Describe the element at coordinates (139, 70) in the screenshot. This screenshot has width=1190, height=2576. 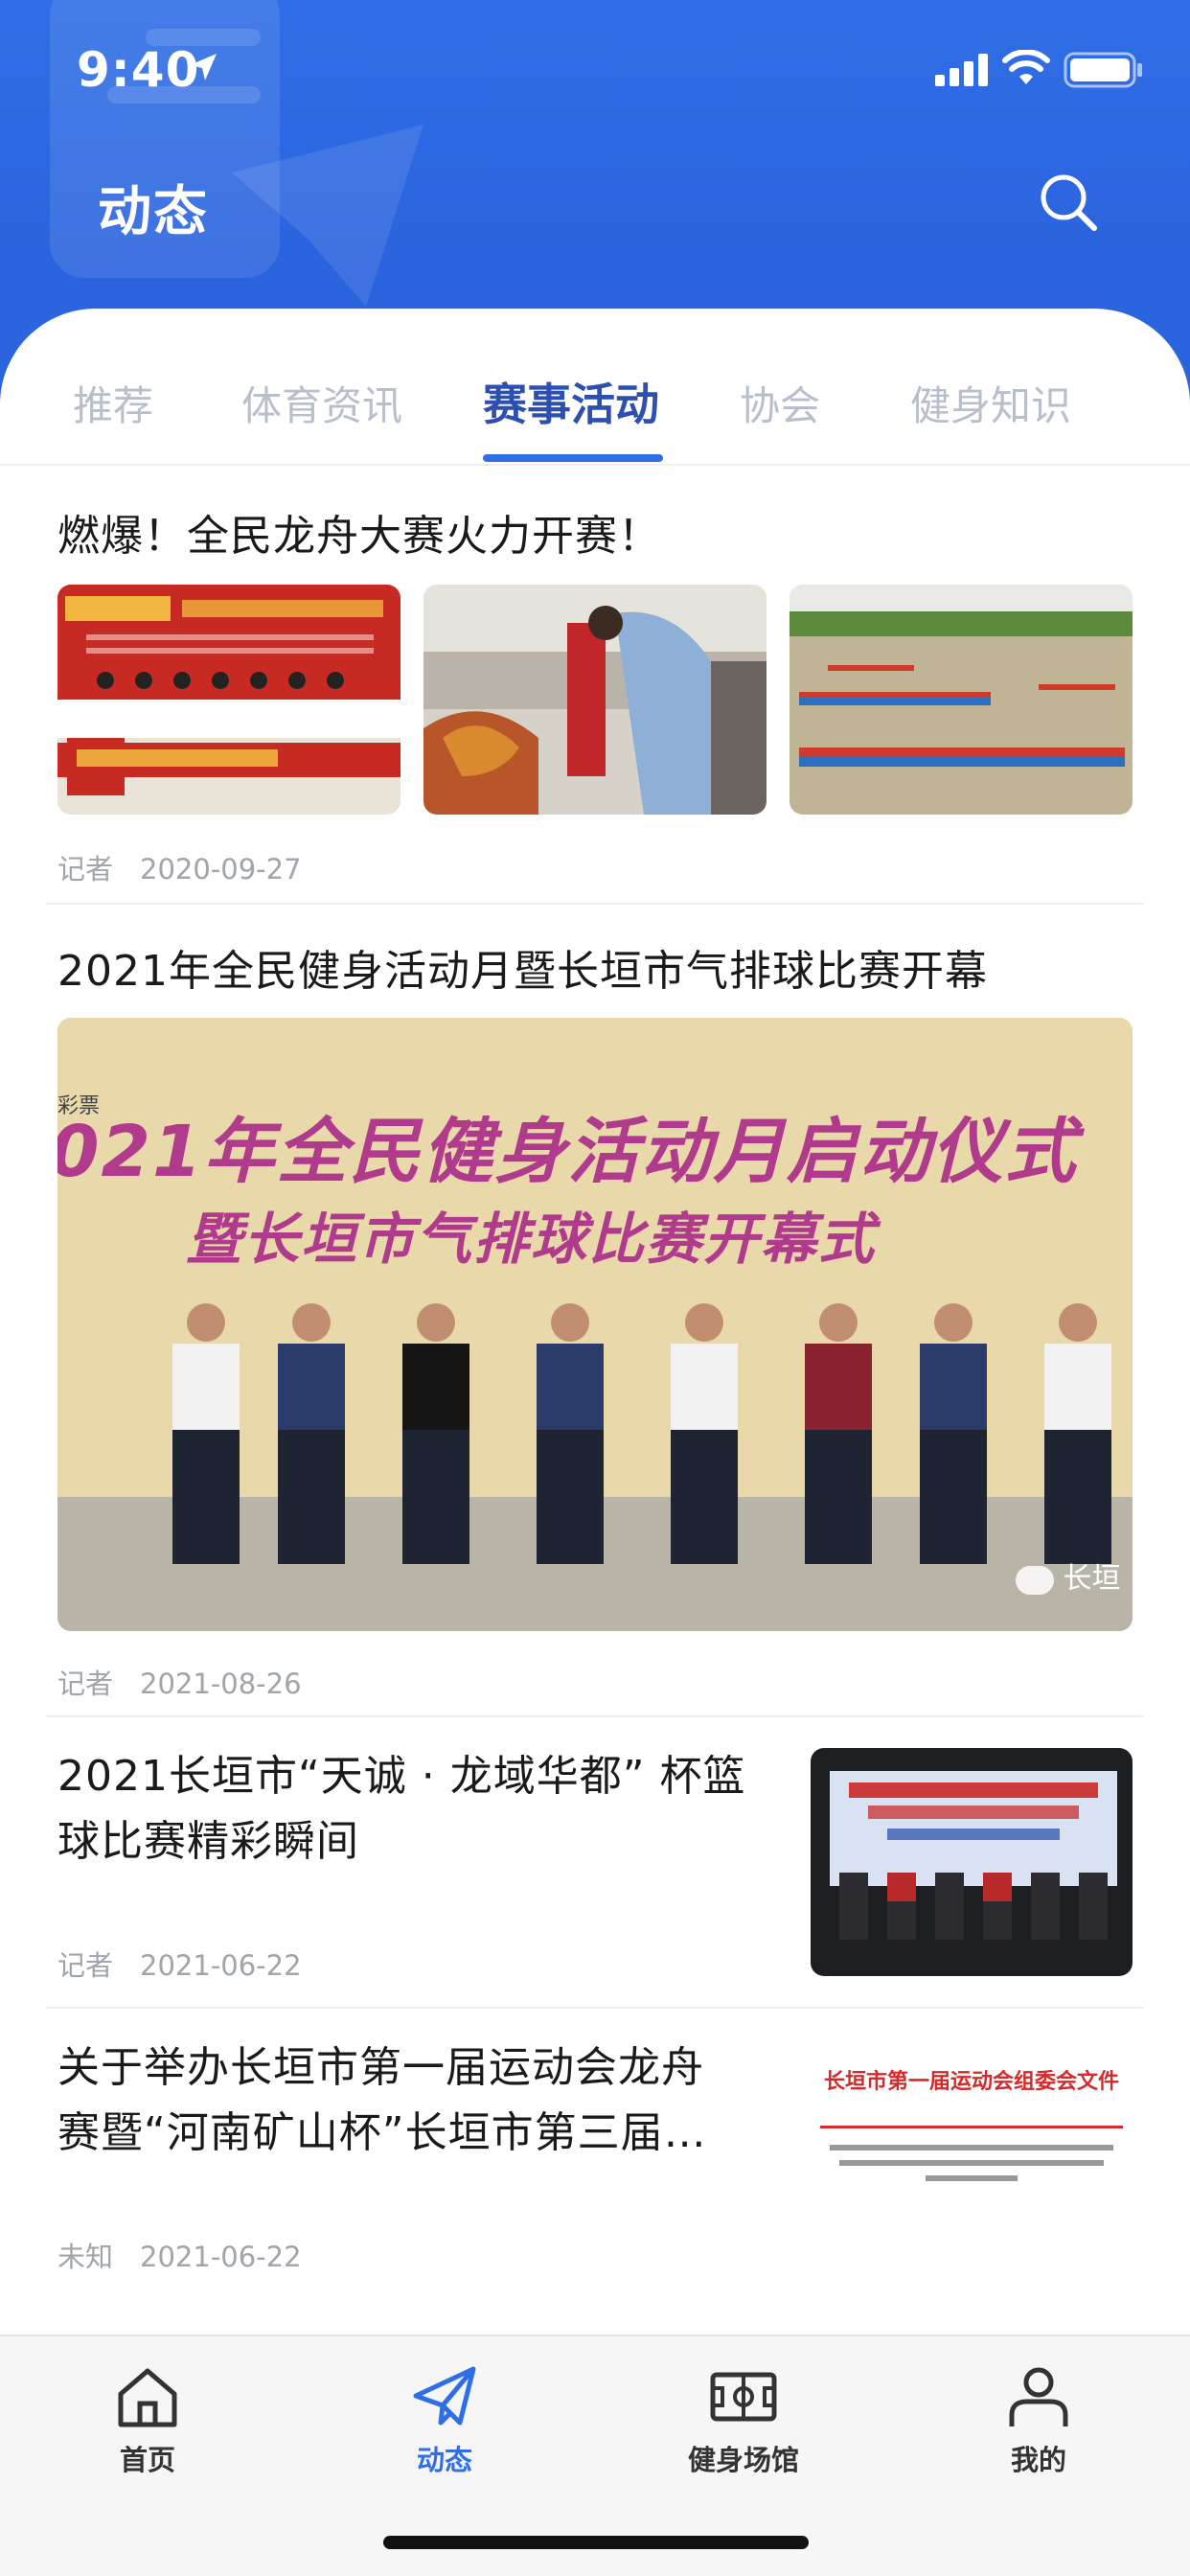
I see `status-time: 9:40` at that location.